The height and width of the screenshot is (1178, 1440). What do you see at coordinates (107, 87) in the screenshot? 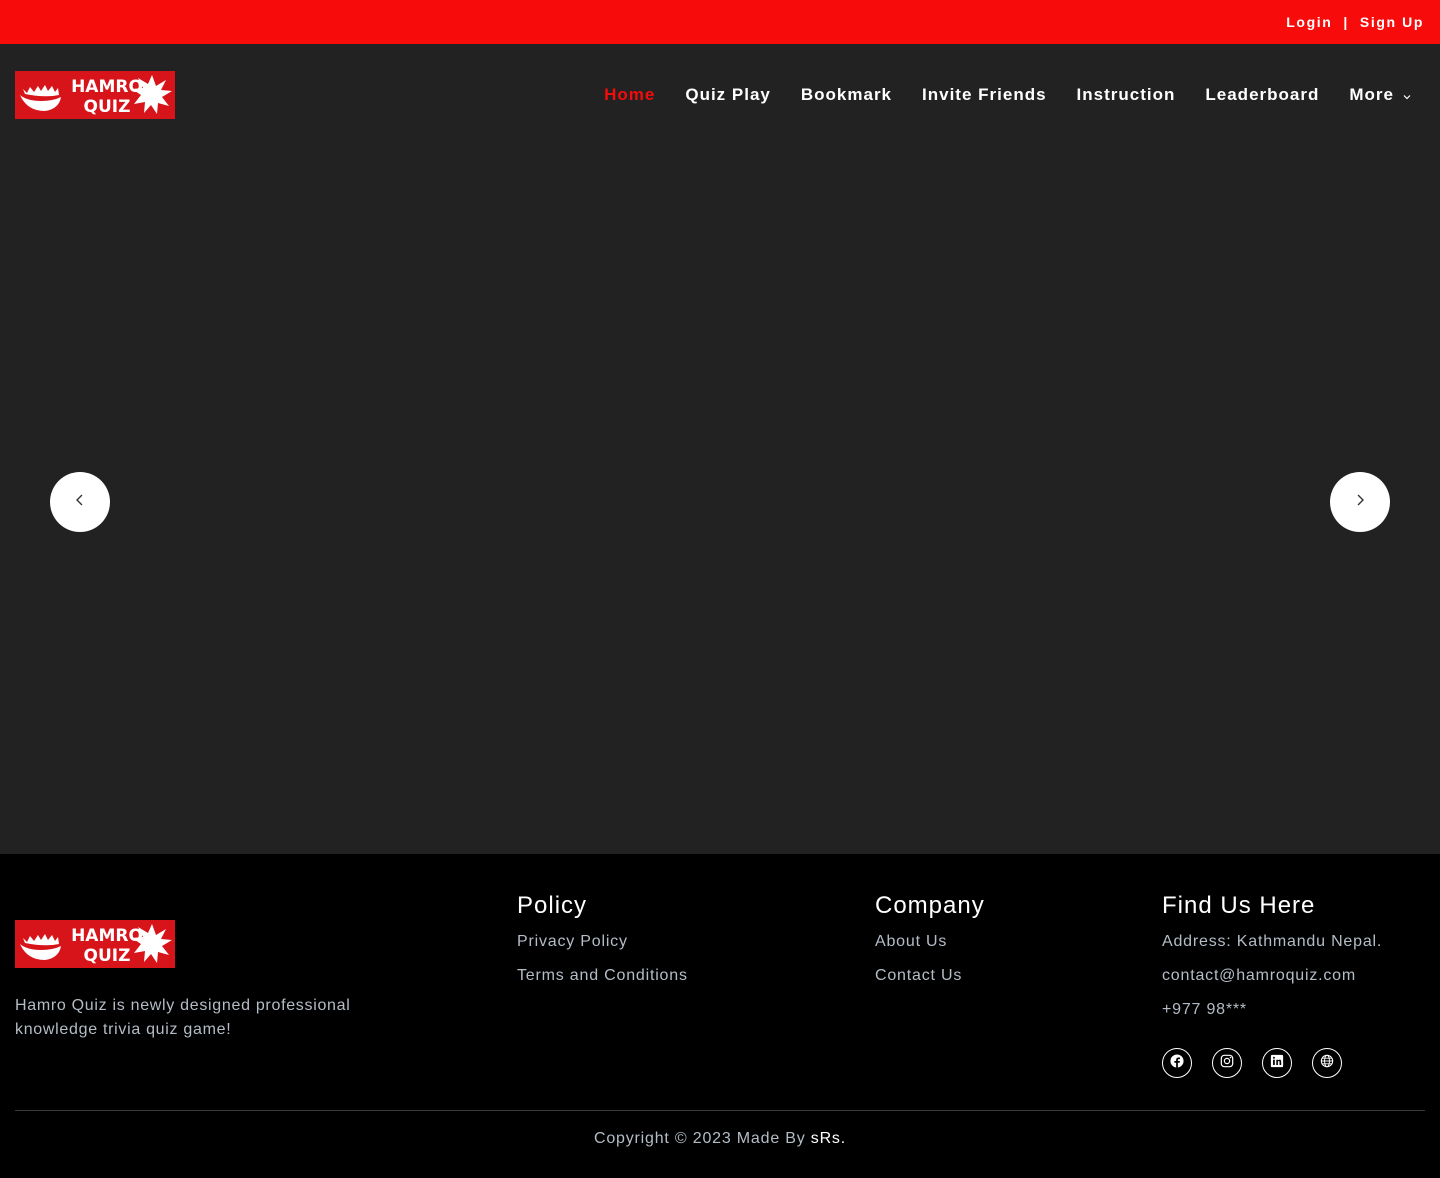
I see `logo-text-line1: HAMRO` at bounding box center [107, 87].